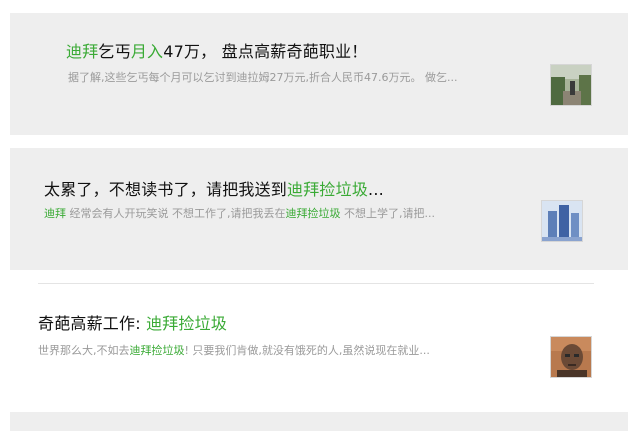 The height and width of the screenshot is (431, 640). I want to click on man-portrait-photo-icon, so click(571, 357).